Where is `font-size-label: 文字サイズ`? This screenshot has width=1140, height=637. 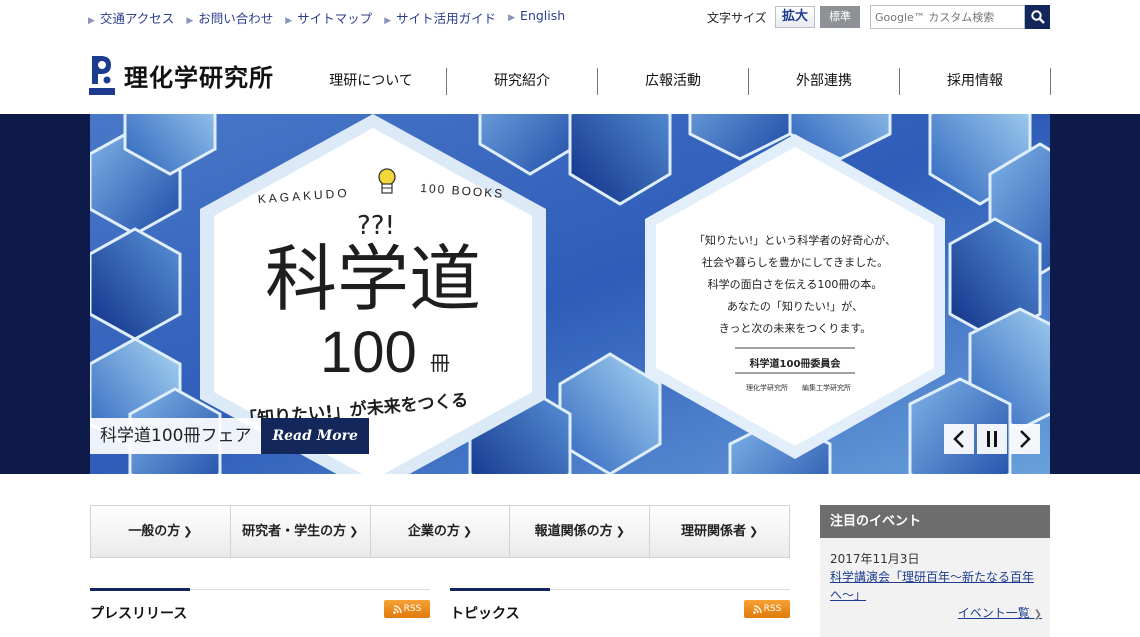
font-size-label: 文字サイズ is located at coordinates (737, 18).